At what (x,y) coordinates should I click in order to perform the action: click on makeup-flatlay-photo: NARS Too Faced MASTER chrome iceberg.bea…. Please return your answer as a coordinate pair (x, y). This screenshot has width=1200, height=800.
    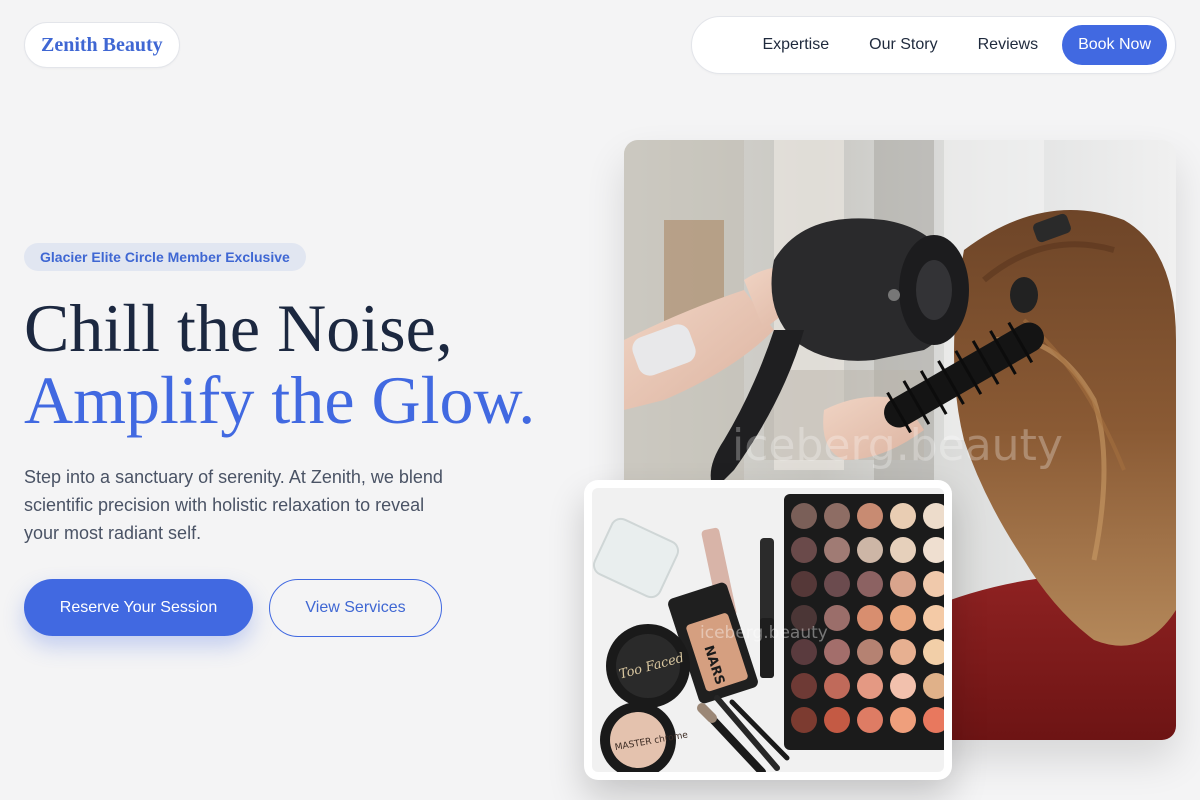
    Looking at the image, I should click on (768, 630).